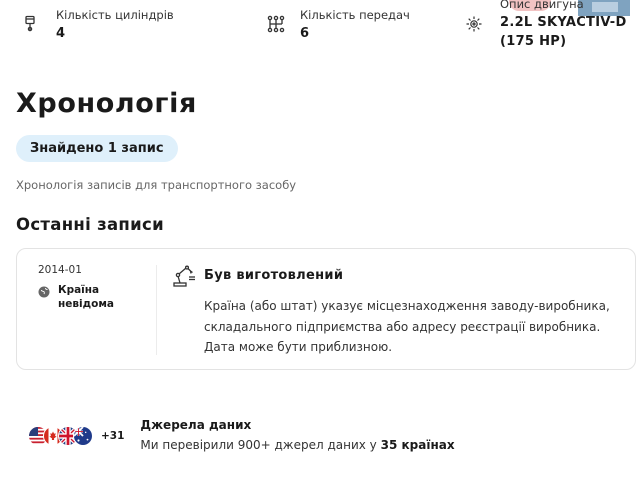  I want to click on spec-gears: Кількість передач 6, so click(337, 21).